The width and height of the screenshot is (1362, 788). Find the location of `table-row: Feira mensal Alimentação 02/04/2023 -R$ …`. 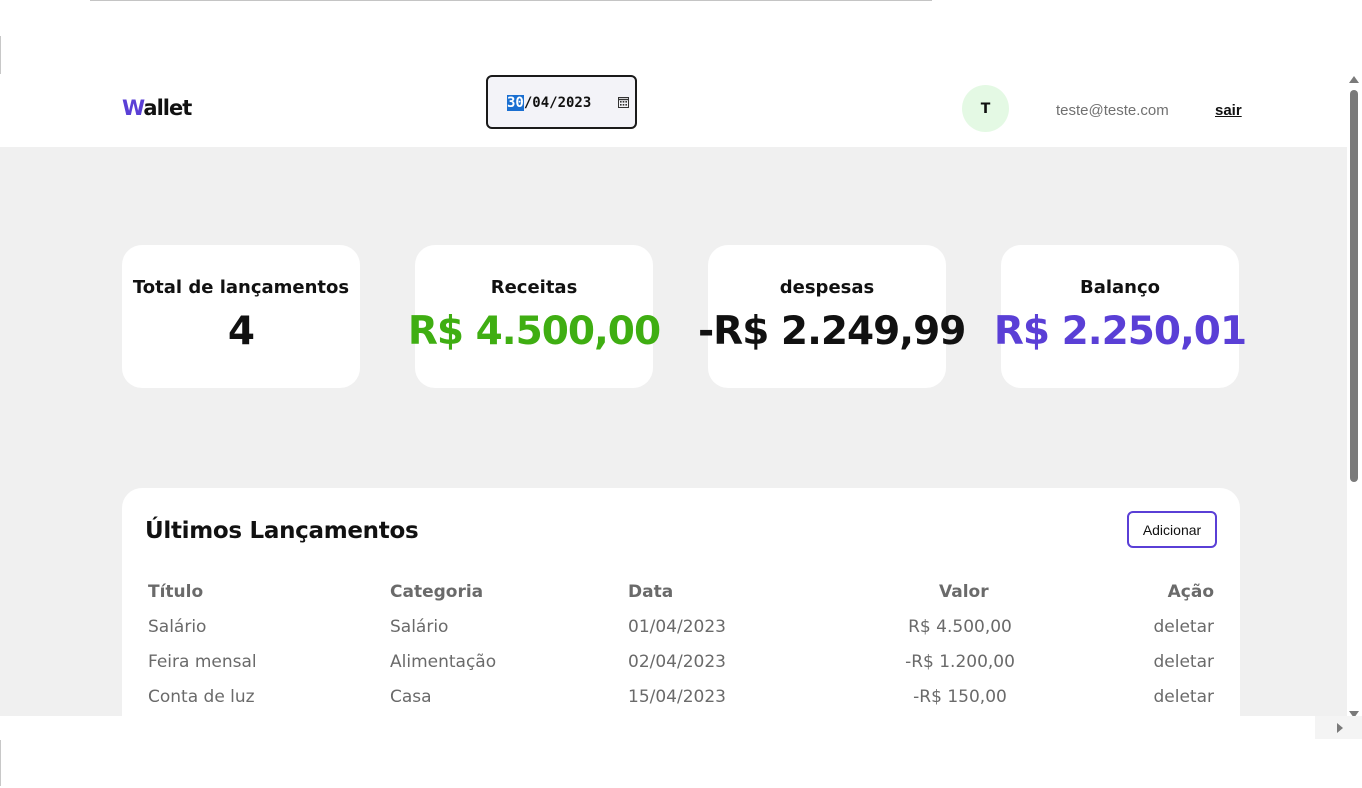

table-row: Feira mensal Alimentação 02/04/2023 -R$ … is located at coordinates (681, 669).